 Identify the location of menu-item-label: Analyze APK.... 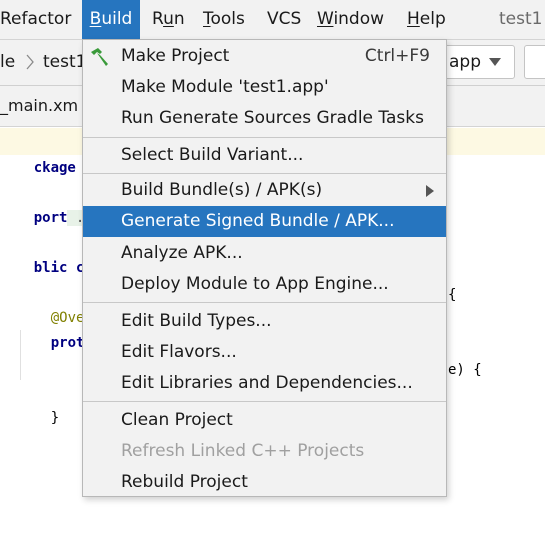
(182, 253).